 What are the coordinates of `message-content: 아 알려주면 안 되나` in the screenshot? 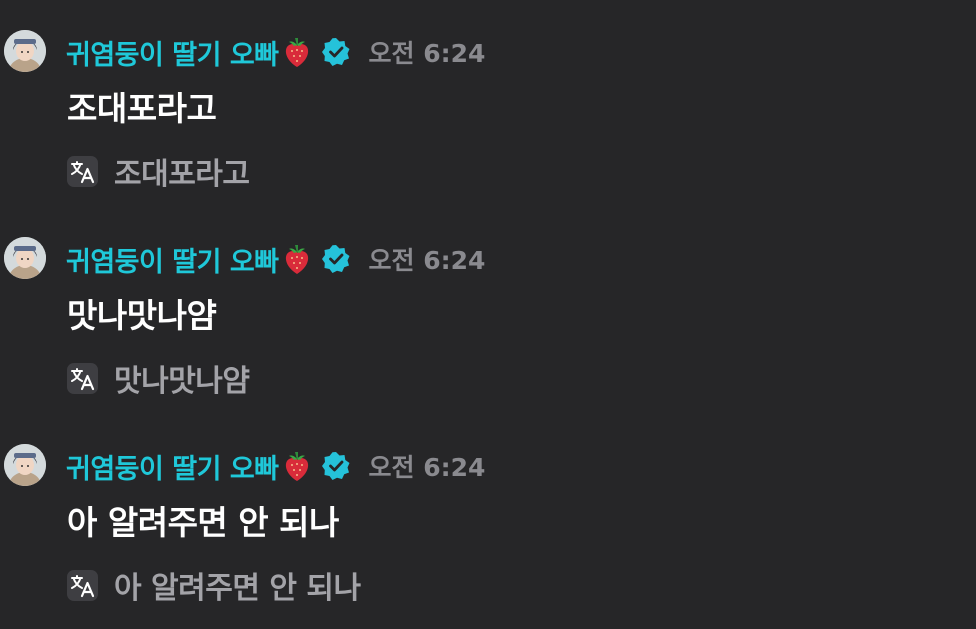 It's located at (203, 522).